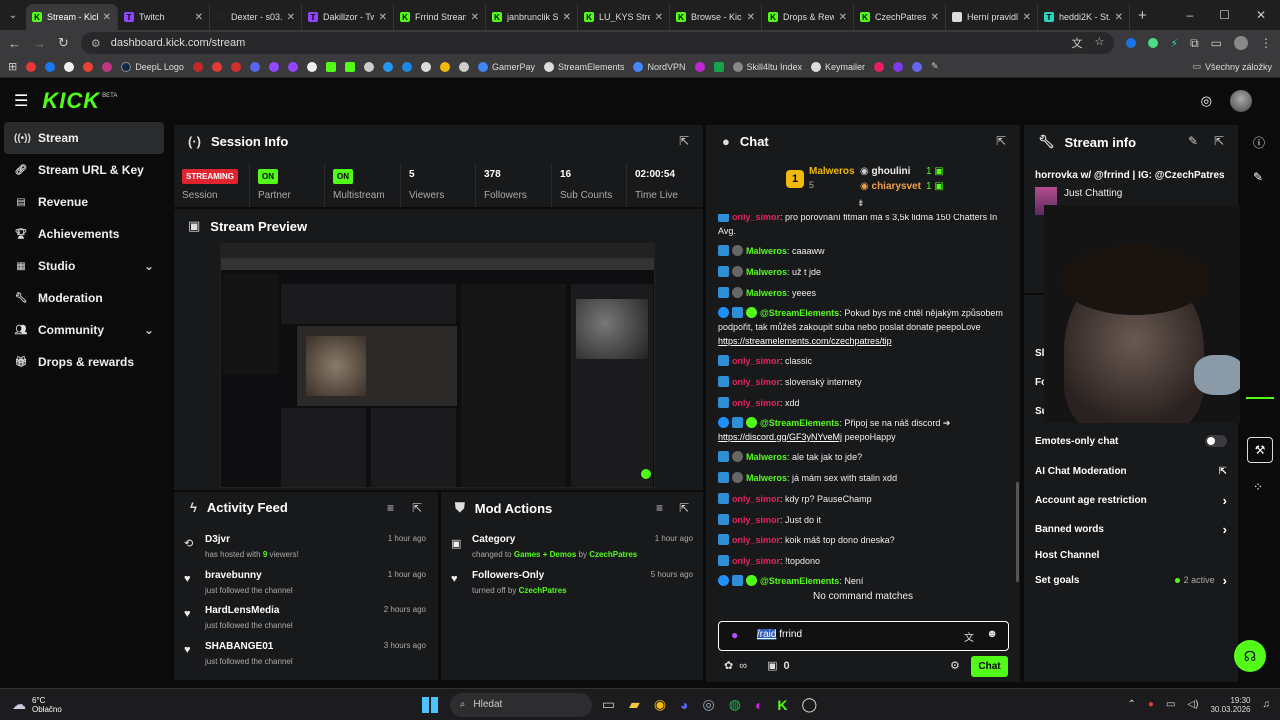 This screenshot has height=720, width=1280. Describe the element at coordinates (84, 170) in the screenshot. I see `sidebar-item: 🔗︎ Stream URL & Key` at that location.